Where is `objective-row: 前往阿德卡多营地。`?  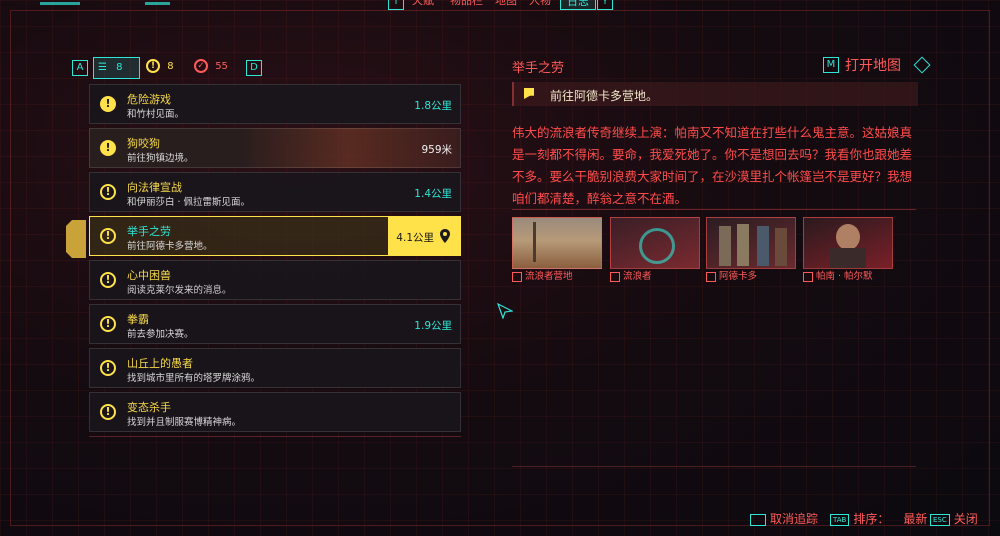
objective-row: 前往阿德卡多营地。 is located at coordinates (715, 94).